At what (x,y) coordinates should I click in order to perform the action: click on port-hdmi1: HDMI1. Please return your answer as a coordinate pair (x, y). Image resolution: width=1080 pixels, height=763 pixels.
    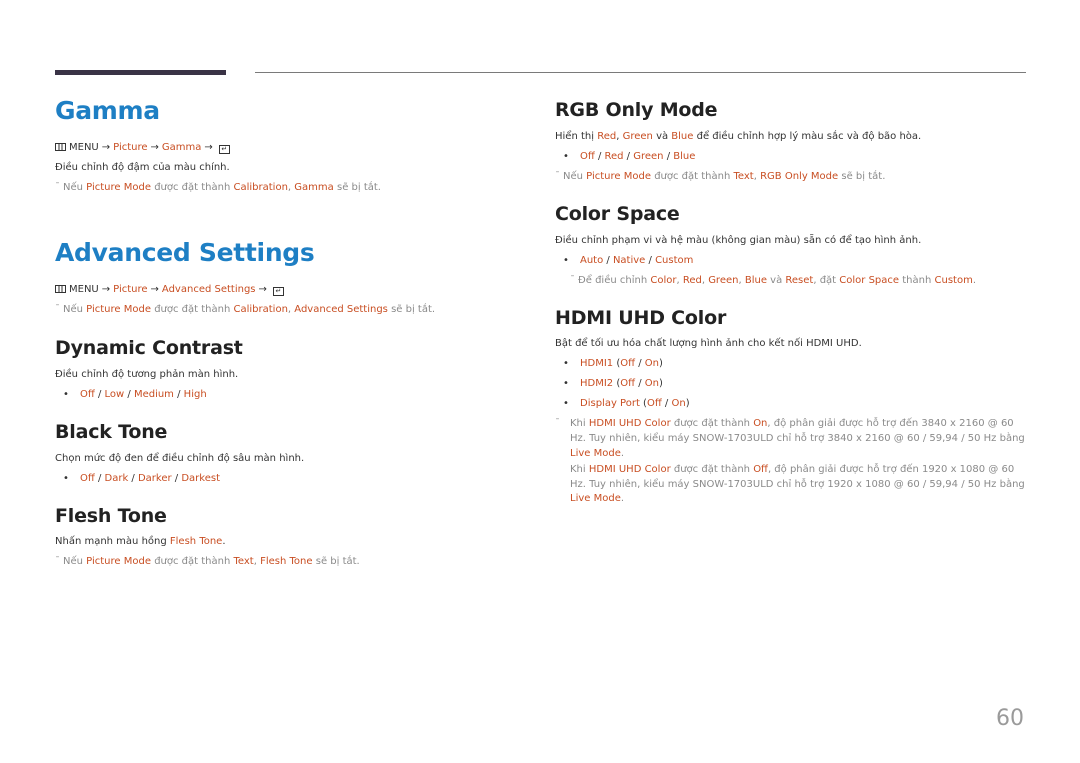
    Looking at the image, I should click on (596, 363).